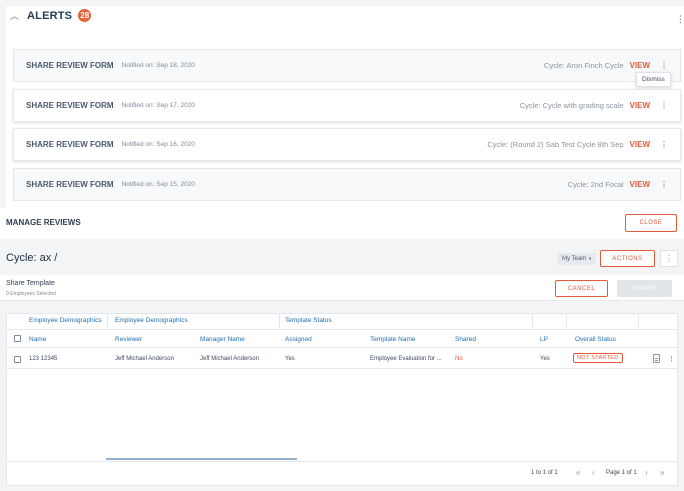  I want to click on manage-reviews-title: MANAGE REVIEWS, so click(43, 222).